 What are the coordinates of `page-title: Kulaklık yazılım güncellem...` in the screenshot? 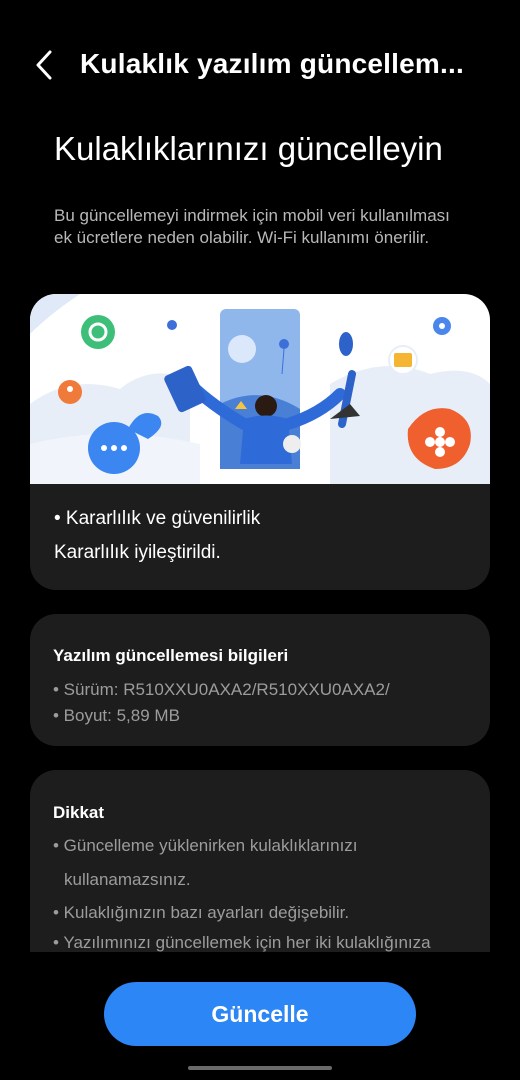 It's located at (272, 63).